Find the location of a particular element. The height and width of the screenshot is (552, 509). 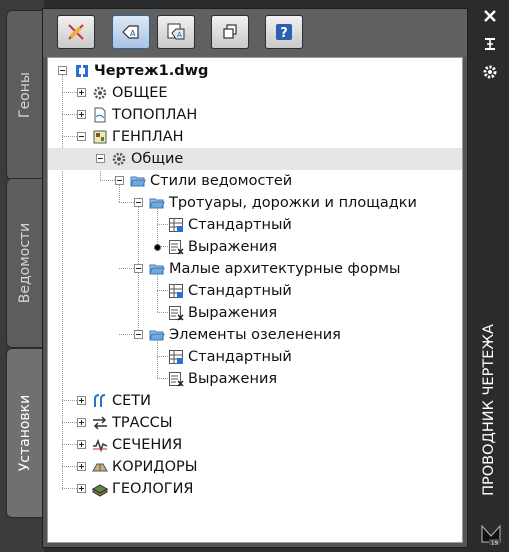

tag-icon: A is located at coordinates (130, 32).